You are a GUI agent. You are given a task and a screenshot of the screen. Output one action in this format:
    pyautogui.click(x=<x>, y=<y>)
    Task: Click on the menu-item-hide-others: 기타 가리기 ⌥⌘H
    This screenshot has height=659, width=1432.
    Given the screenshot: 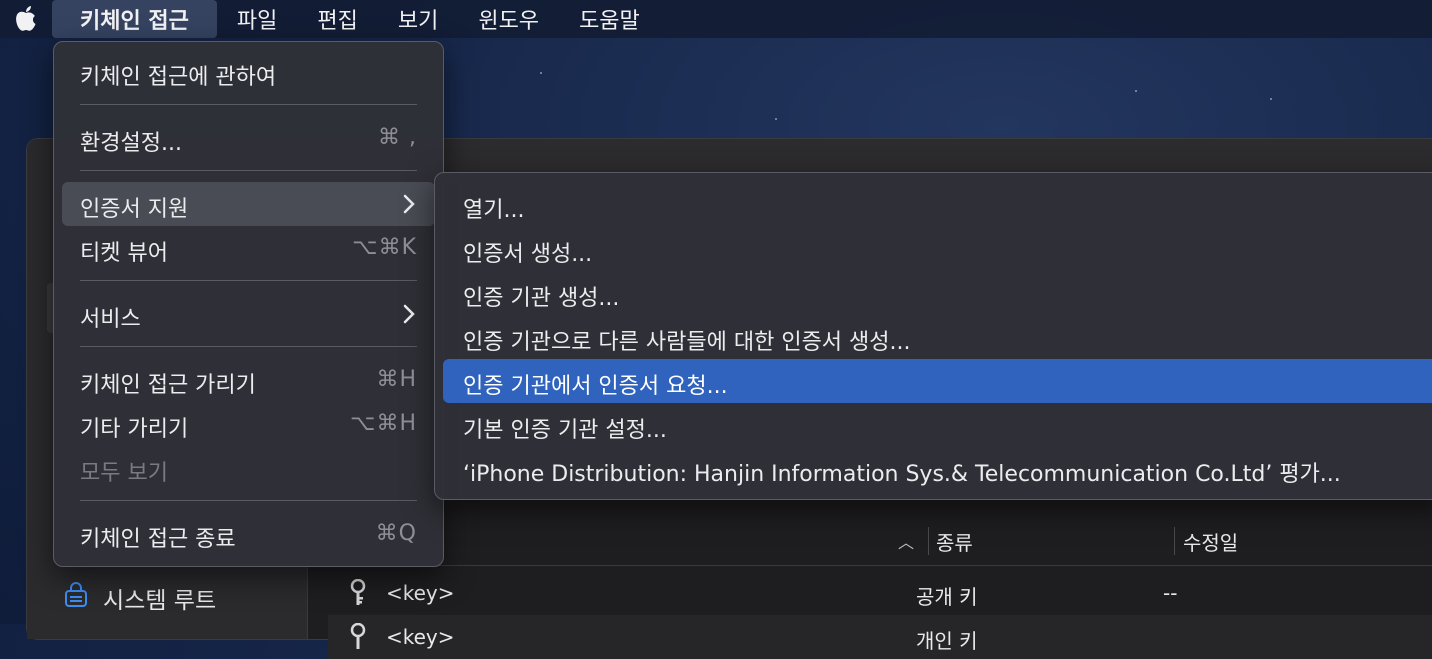 What is the action you would take?
    pyautogui.click(x=248, y=424)
    